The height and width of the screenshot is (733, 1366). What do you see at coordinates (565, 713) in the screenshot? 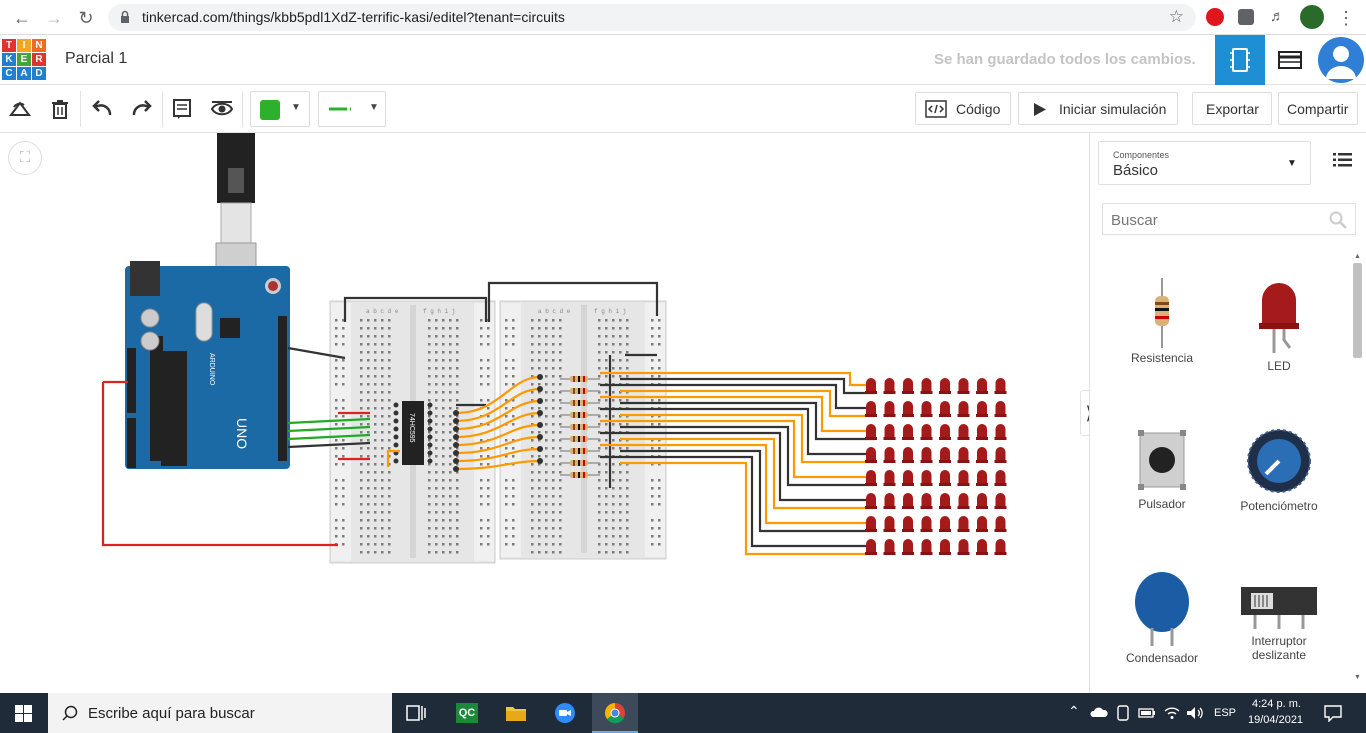
I see `zoom-app-icon` at bounding box center [565, 713].